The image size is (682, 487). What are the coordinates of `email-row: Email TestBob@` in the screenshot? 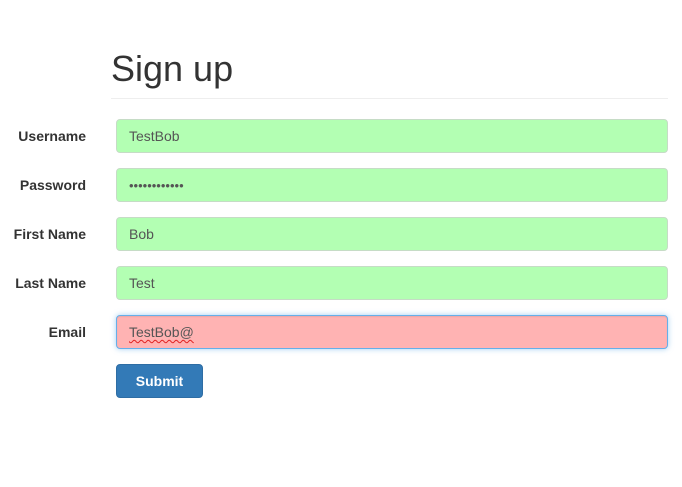 It's located at (341, 332).